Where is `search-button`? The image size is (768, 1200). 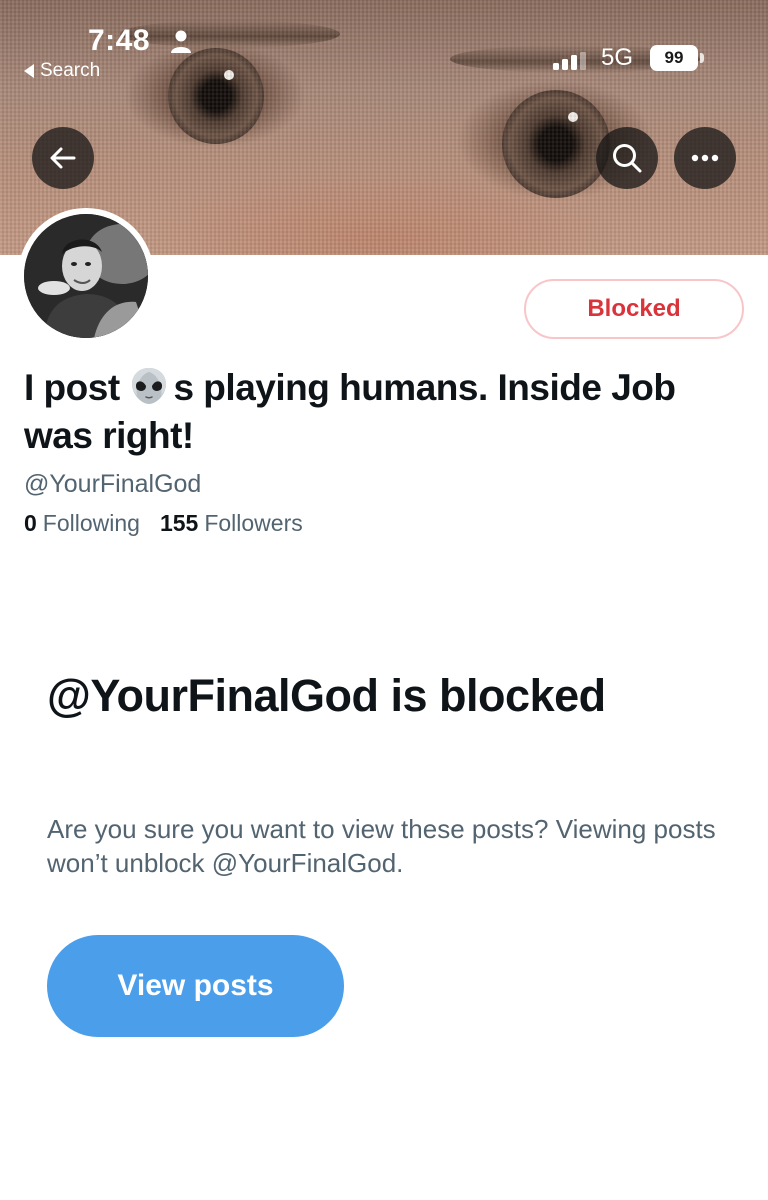
search-button is located at coordinates (627, 158).